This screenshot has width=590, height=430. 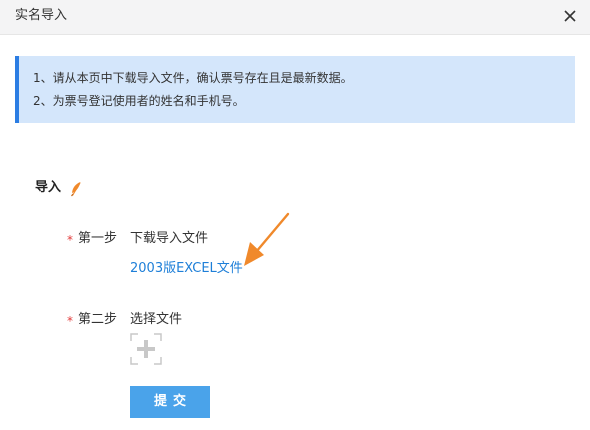 What do you see at coordinates (186, 269) in the screenshot?
I see `download-excel-link: 2003版EXCEL文件` at bounding box center [186, 269].